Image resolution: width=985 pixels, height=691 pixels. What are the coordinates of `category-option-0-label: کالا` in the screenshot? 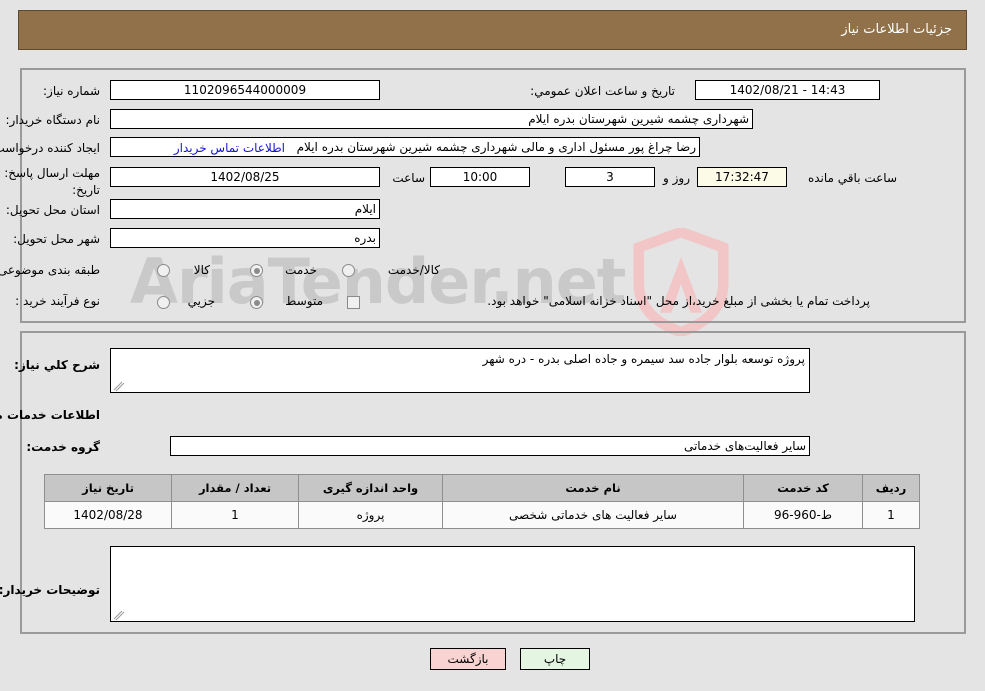 It's located at (201, 270).